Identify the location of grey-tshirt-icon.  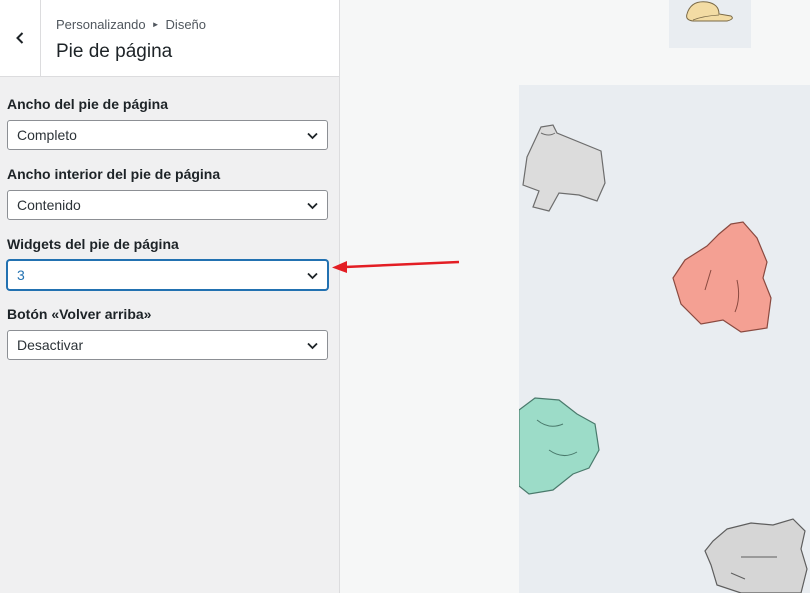
(564, 168).